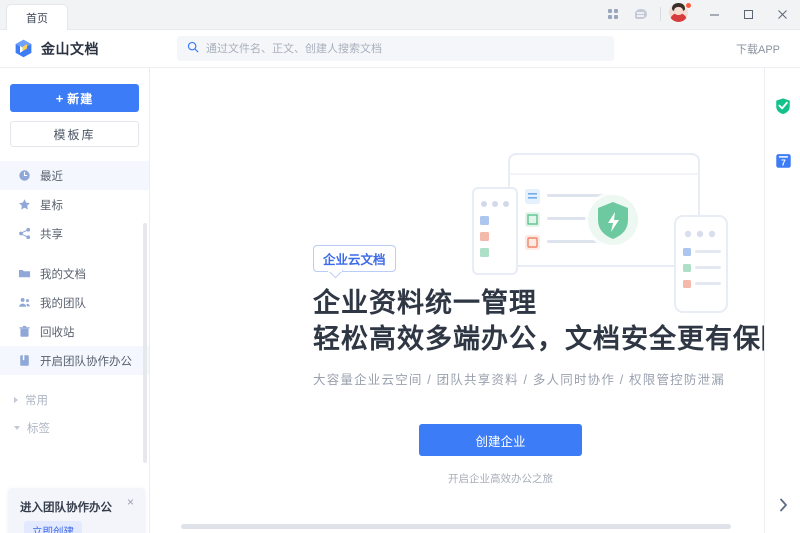 The height and width of the screenshot is (533, 800). I want to click on svg-text: 7, so click(783, 162).